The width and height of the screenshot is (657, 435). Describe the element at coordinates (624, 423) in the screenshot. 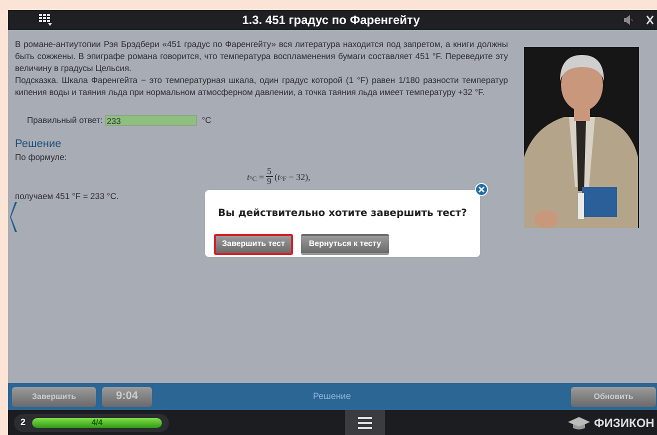

I see `logo-text: ФИЗИКОН` at that location.